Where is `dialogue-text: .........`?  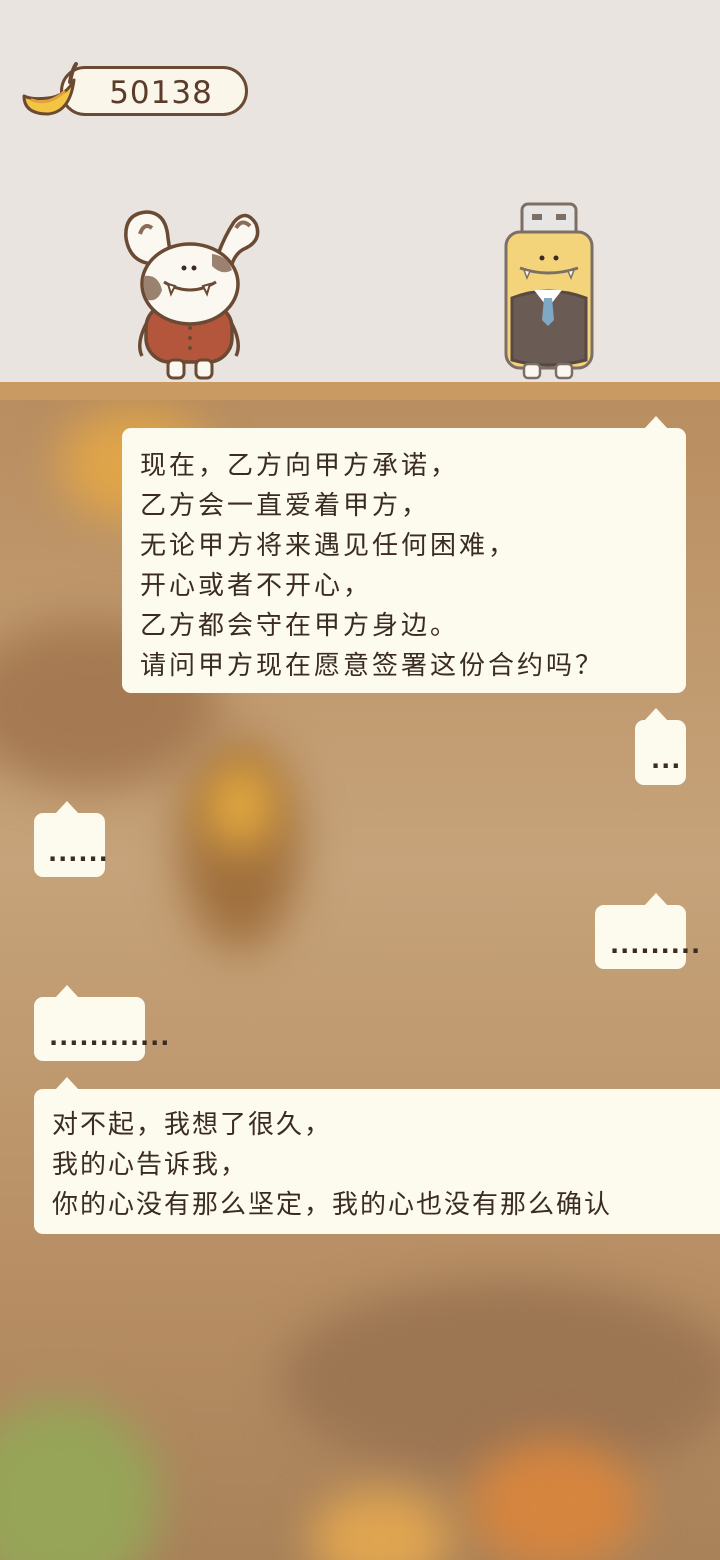
dialogue-text: ......... is located at coordinates (656, 945).